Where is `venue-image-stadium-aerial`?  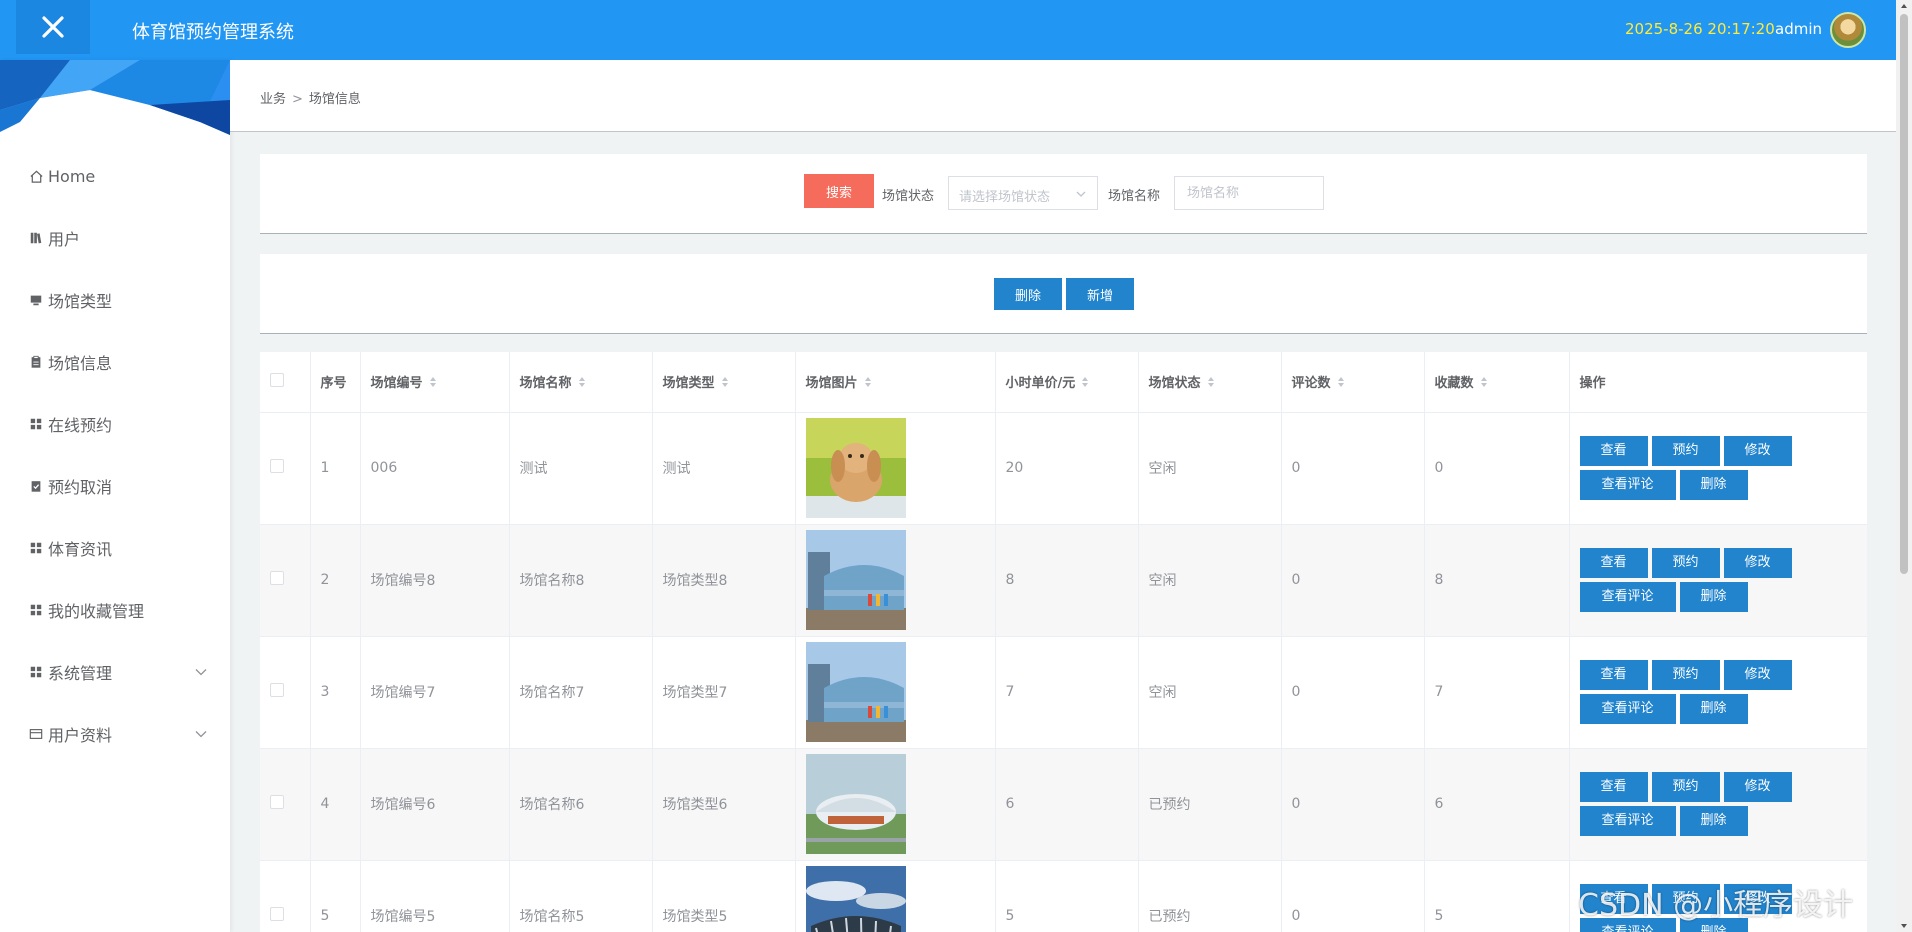 venue-image-stadium-aerial is located at coordinates (855, 804).